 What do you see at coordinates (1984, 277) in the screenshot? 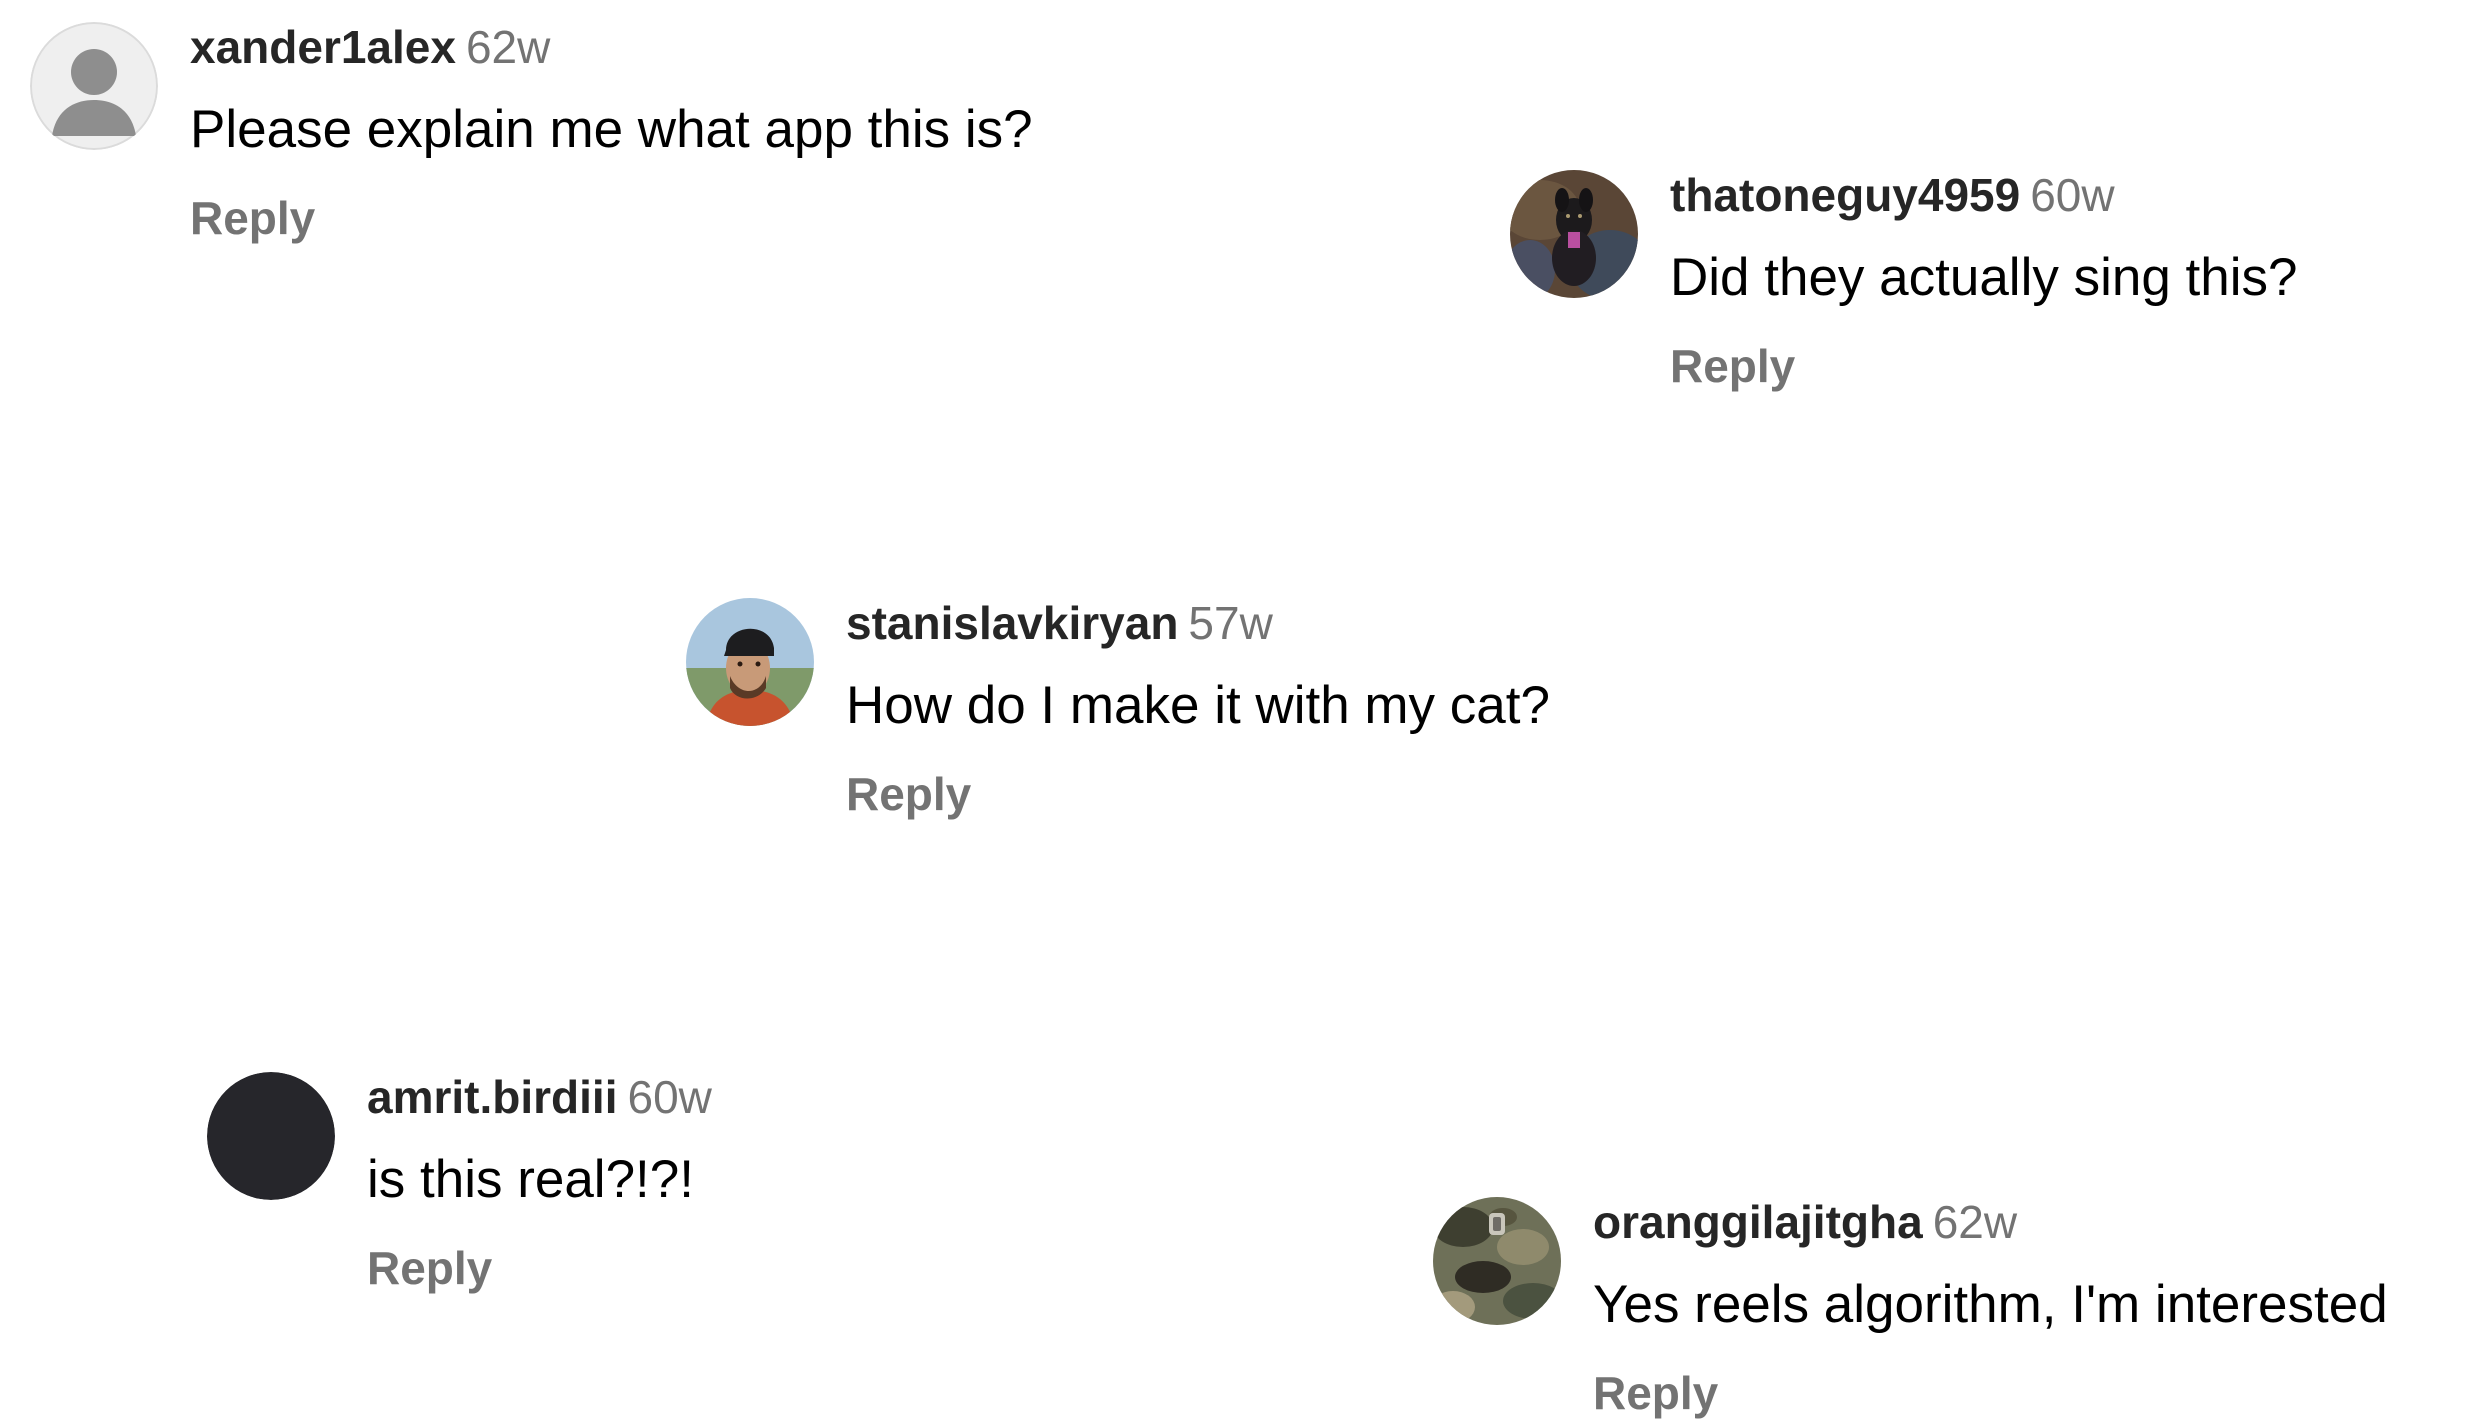
I see `comment-text: Did they actually sing this?` at bounding box center [1984, 277].